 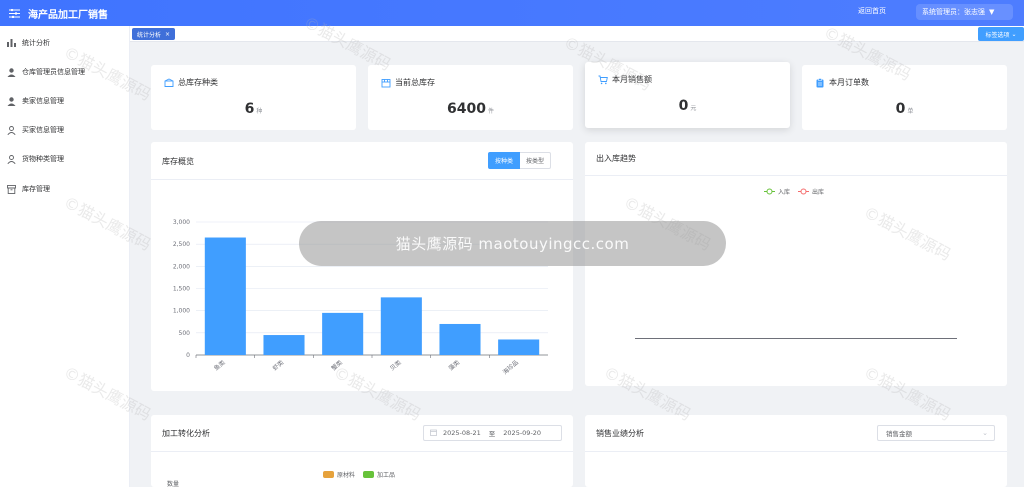 I want to click on x-axis-line, so click(x=796, y=338).